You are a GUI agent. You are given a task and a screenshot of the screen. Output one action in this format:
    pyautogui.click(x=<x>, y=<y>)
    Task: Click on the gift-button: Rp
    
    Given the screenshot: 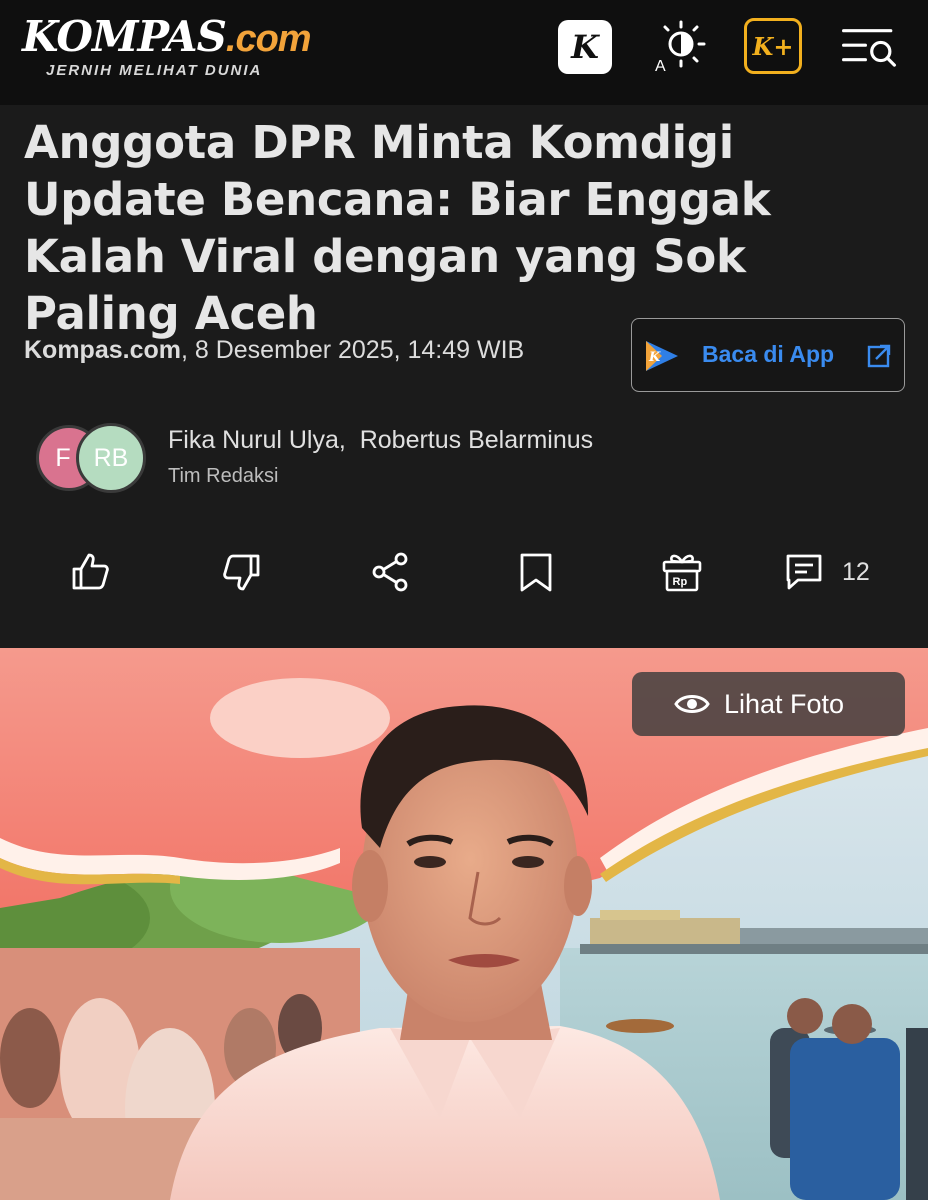 What is the action you would take?
    pyautogui.click(x=682, y=572)
    